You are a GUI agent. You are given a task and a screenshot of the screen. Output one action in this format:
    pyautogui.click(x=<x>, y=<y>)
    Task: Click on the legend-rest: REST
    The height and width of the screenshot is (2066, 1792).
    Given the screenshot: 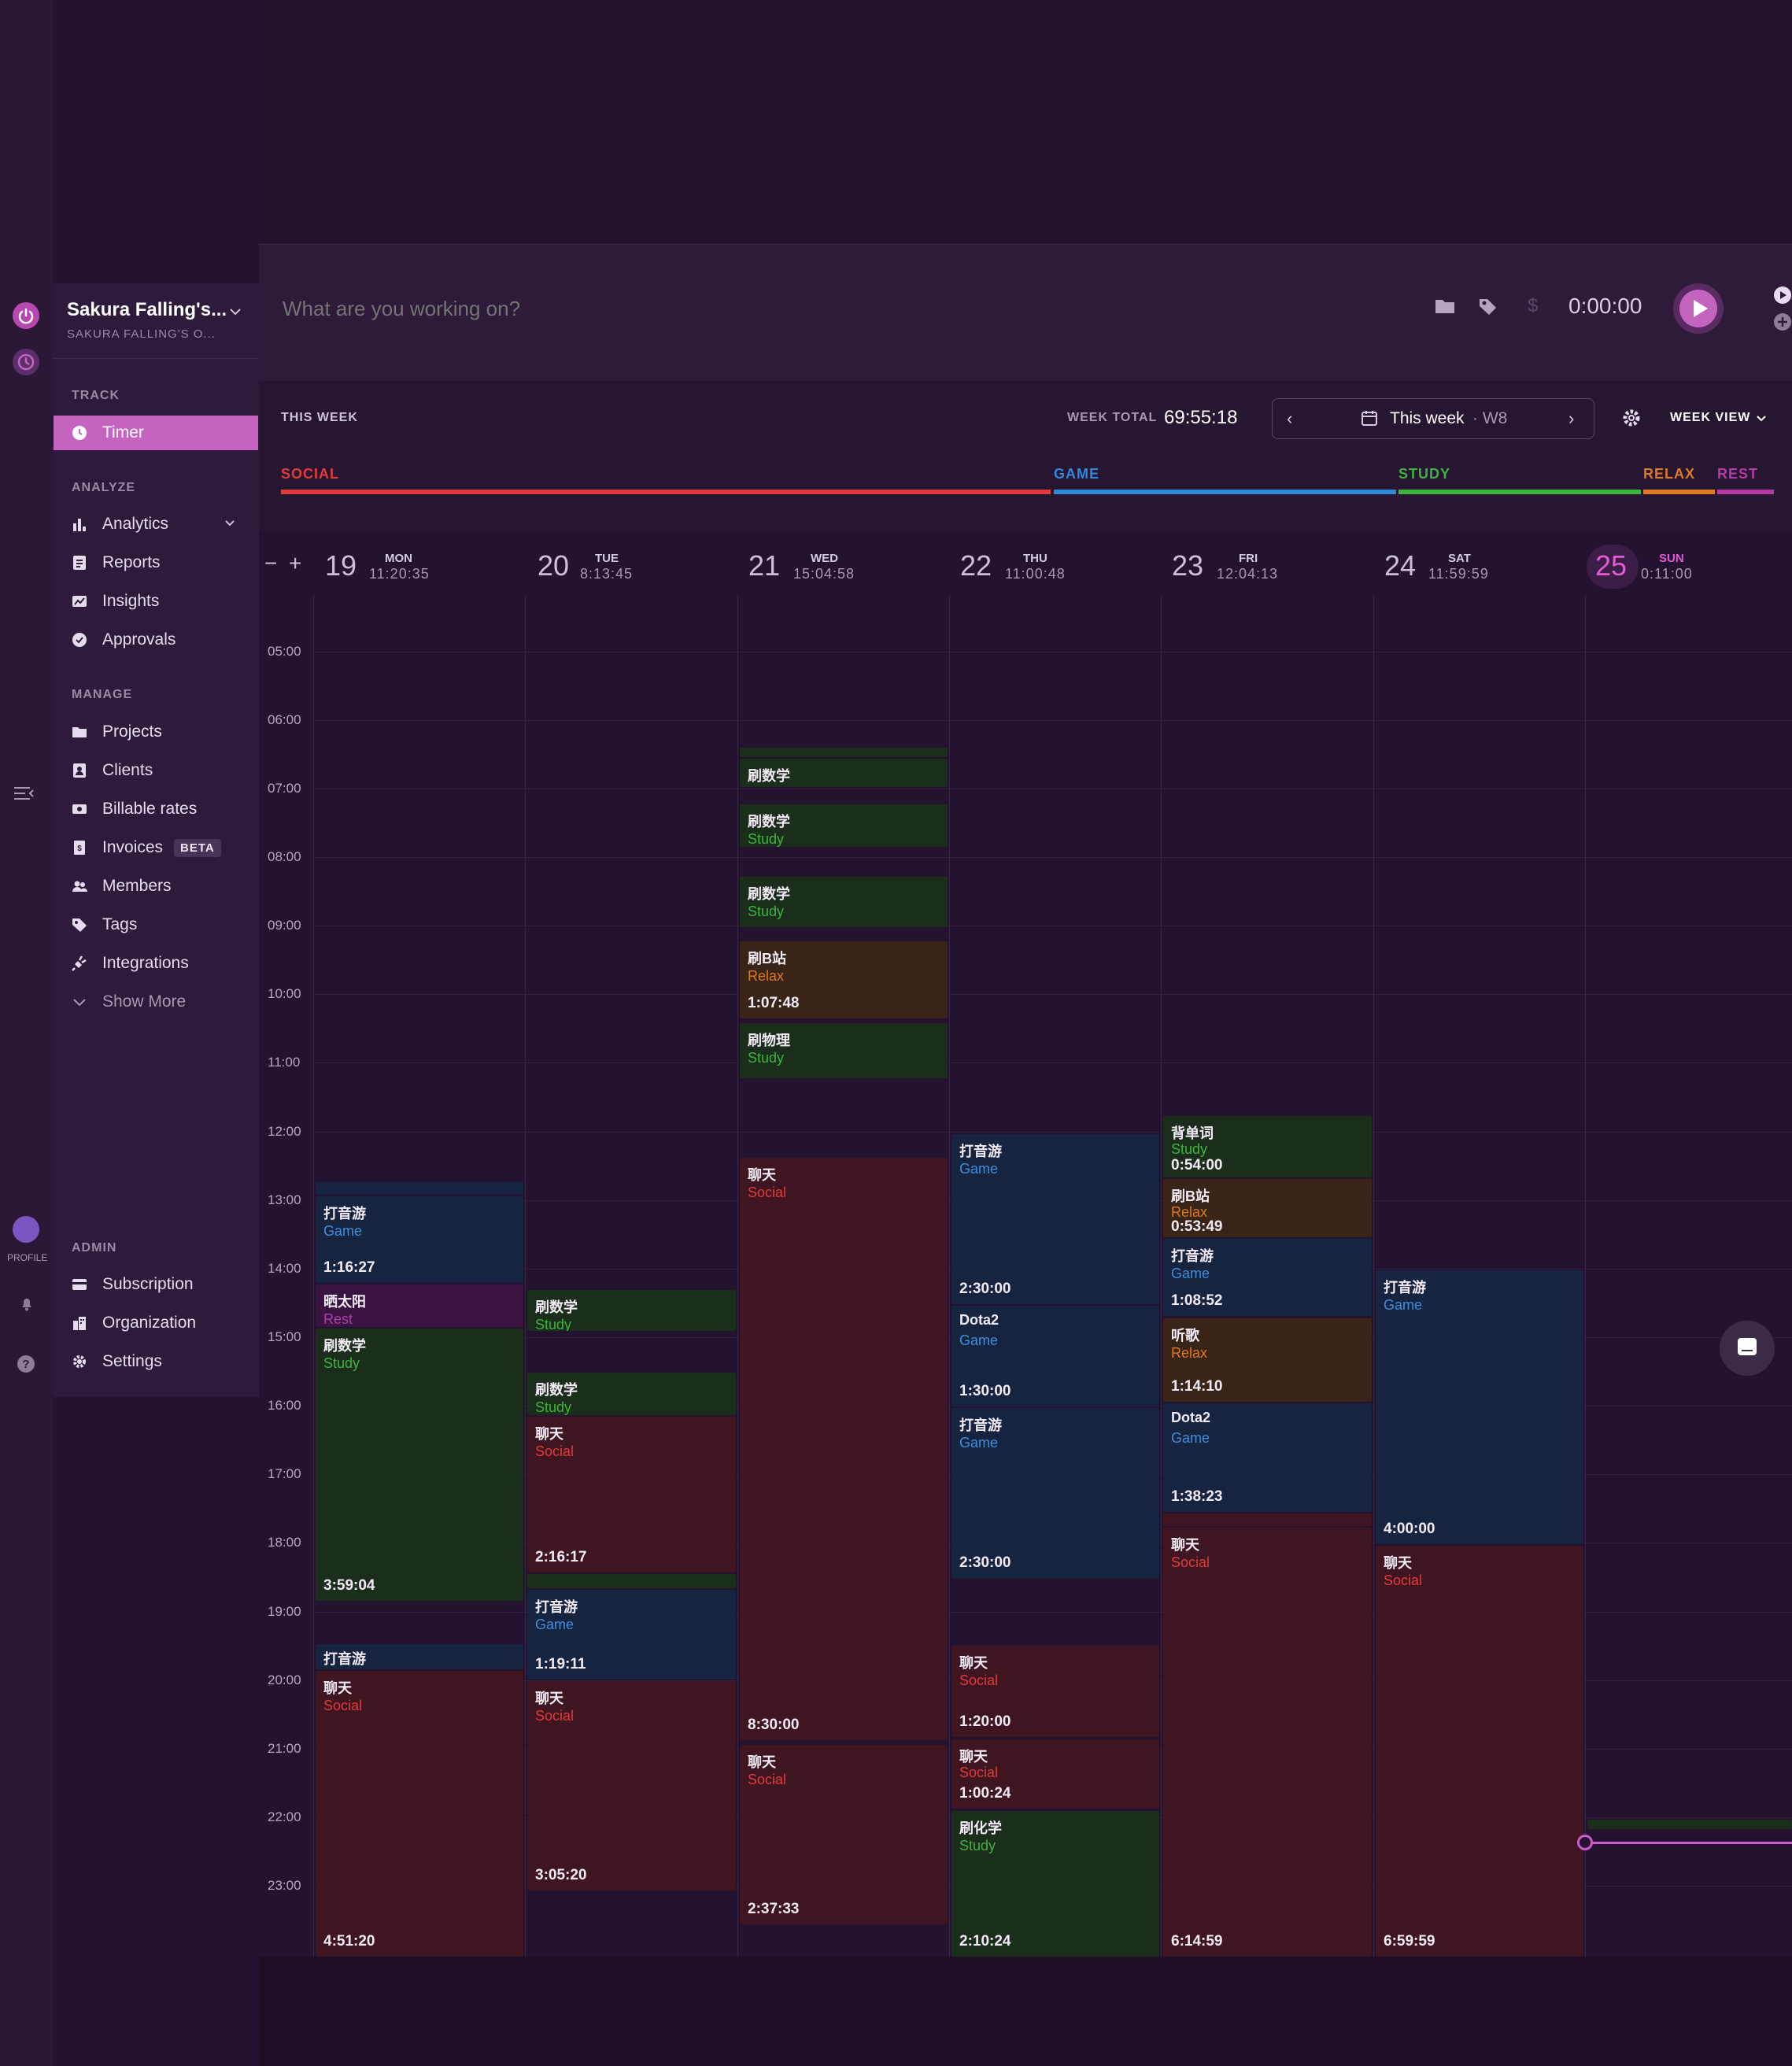 What is the action you would take?
    pyautogui.click(x=1738, y=474)
    